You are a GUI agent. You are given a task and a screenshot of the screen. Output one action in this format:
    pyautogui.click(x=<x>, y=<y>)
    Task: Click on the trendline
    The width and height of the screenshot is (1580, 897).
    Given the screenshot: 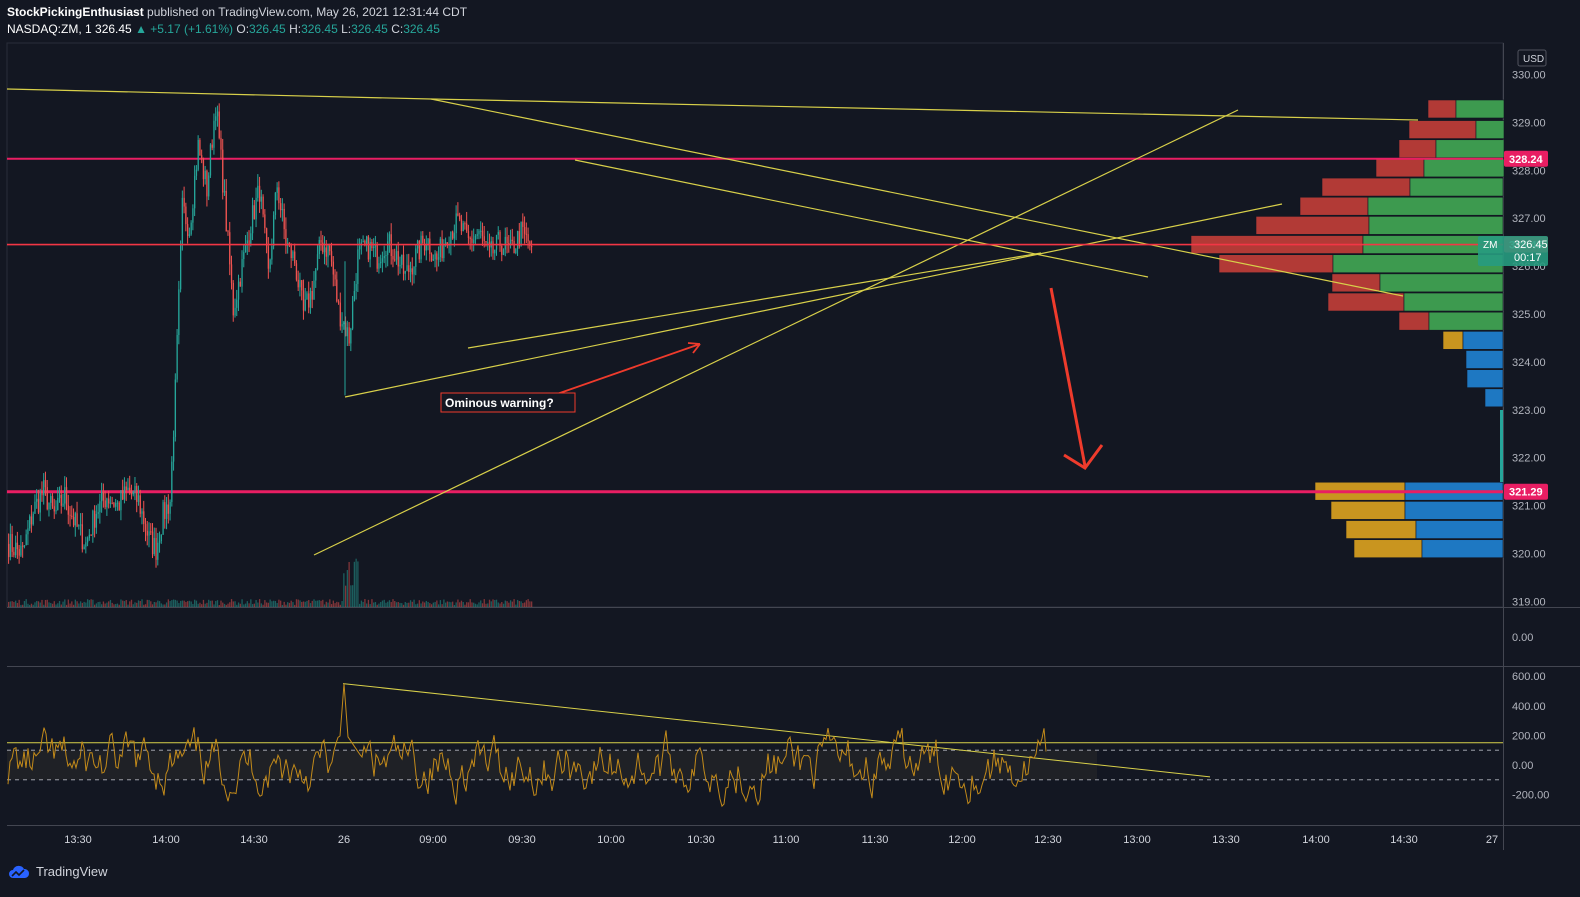 What is the action you would take?
    pyautogui.click(x=861, y=218)
    